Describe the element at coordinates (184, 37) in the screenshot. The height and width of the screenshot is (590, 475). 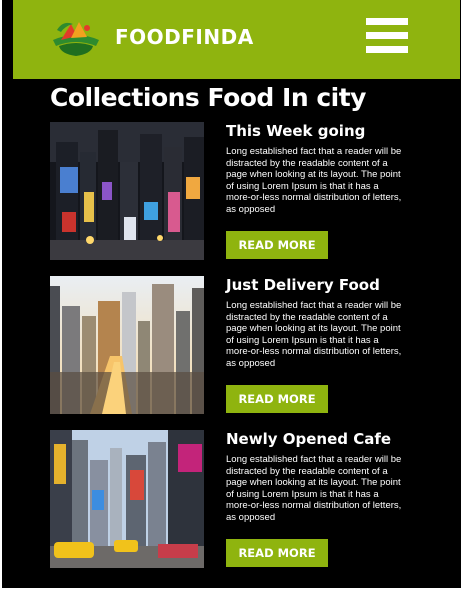
I see `brand-name: FOODFINDA` at that location.